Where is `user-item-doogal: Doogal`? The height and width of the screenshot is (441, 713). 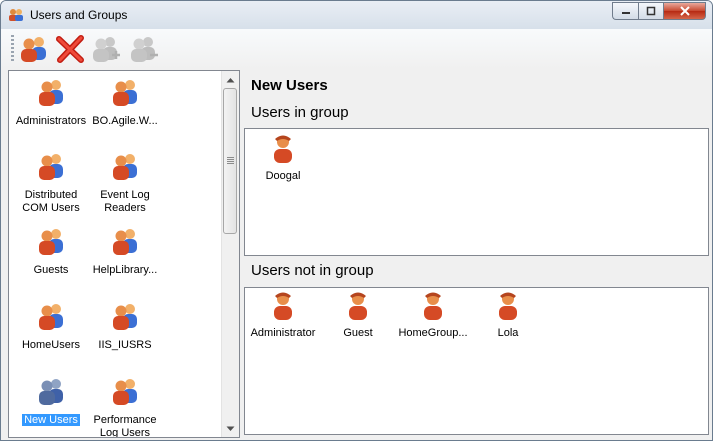
user-item-doogal: Doogal is located at coordinates (283, 157).